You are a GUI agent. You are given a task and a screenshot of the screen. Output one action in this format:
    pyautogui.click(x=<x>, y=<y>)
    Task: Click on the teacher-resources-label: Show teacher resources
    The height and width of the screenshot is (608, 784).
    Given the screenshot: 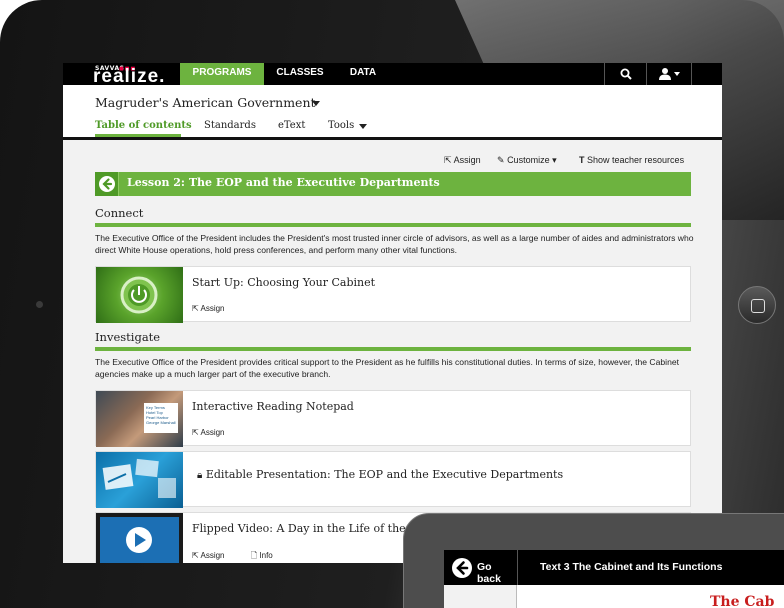 What is the action you would take?
    pyautogui.click(x=636, y=160)
    